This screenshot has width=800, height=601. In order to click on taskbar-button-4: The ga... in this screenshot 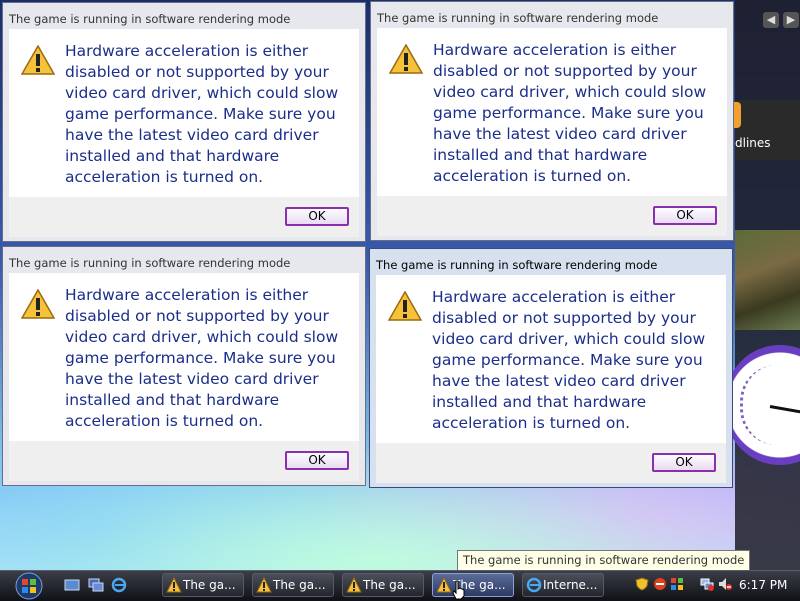, I will do `click(473, 585)`.